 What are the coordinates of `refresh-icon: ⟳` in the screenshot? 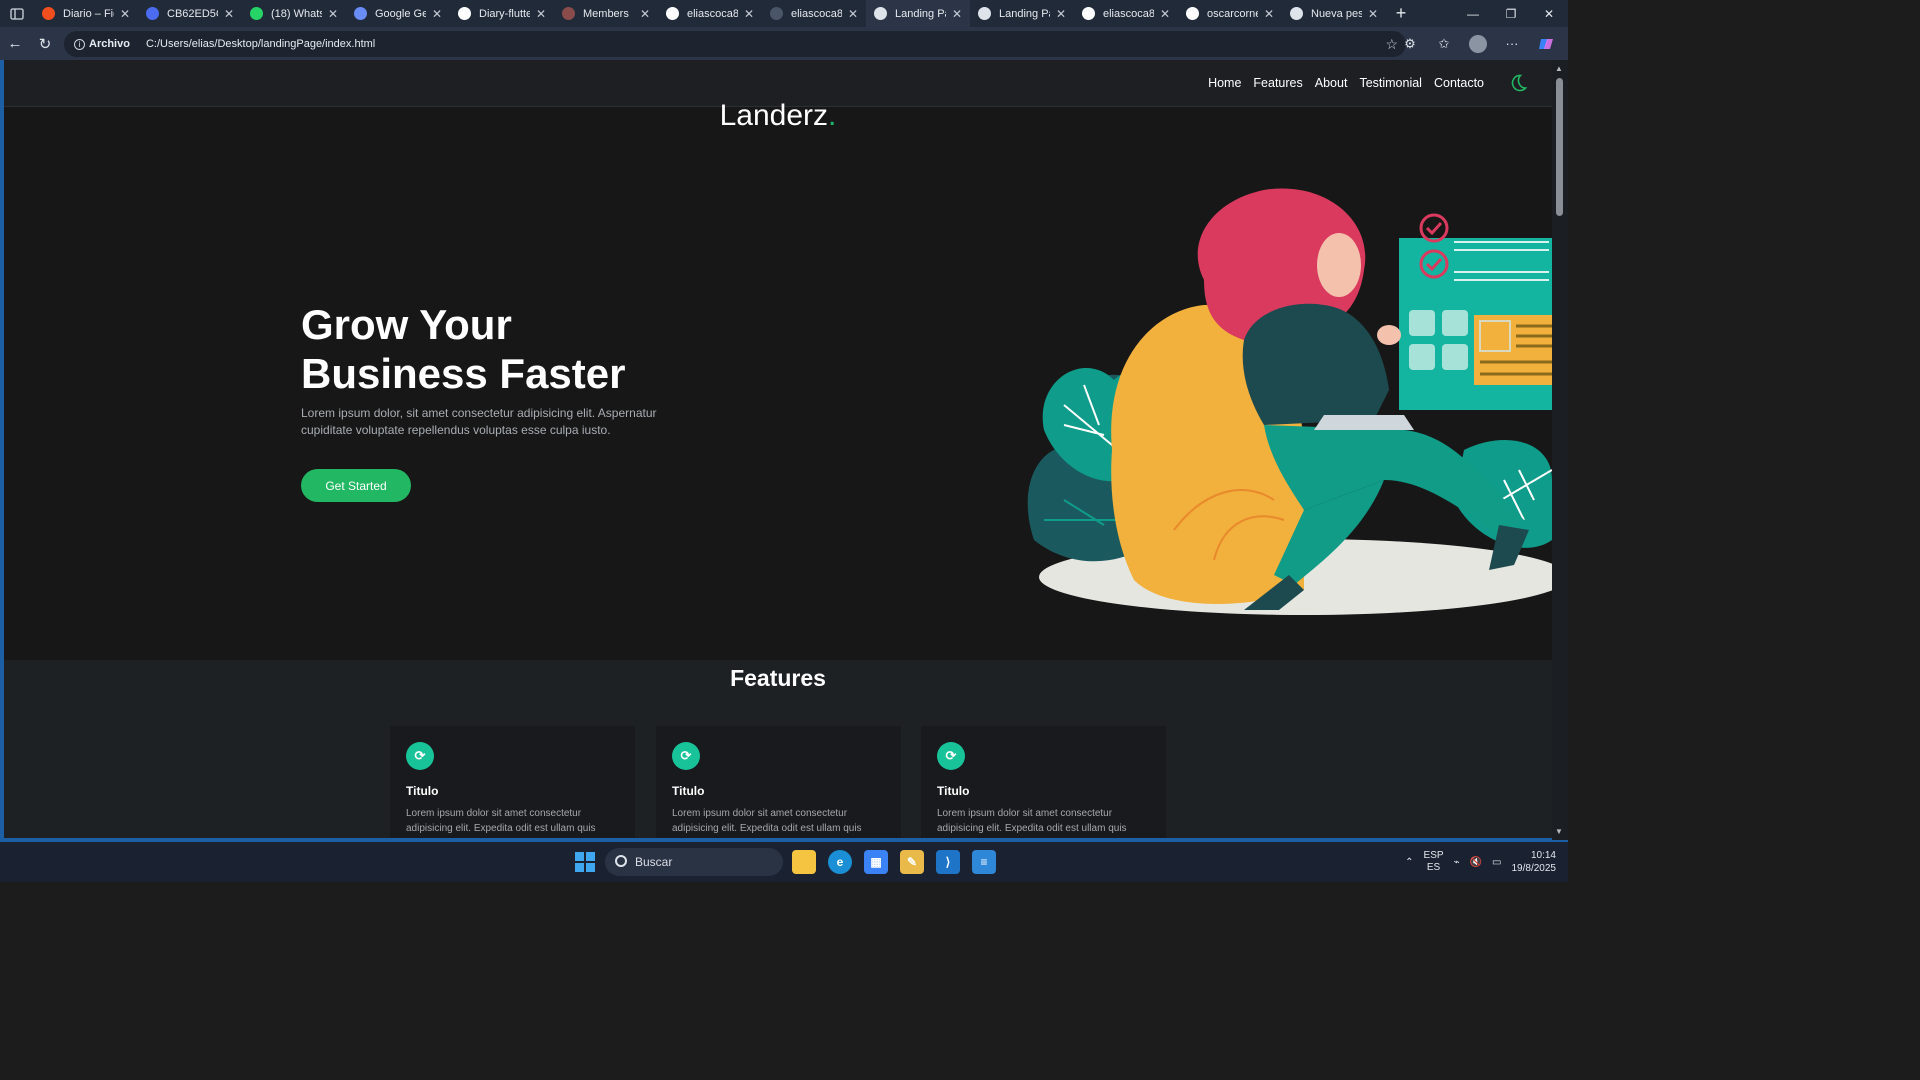 It's located at (420, 756).